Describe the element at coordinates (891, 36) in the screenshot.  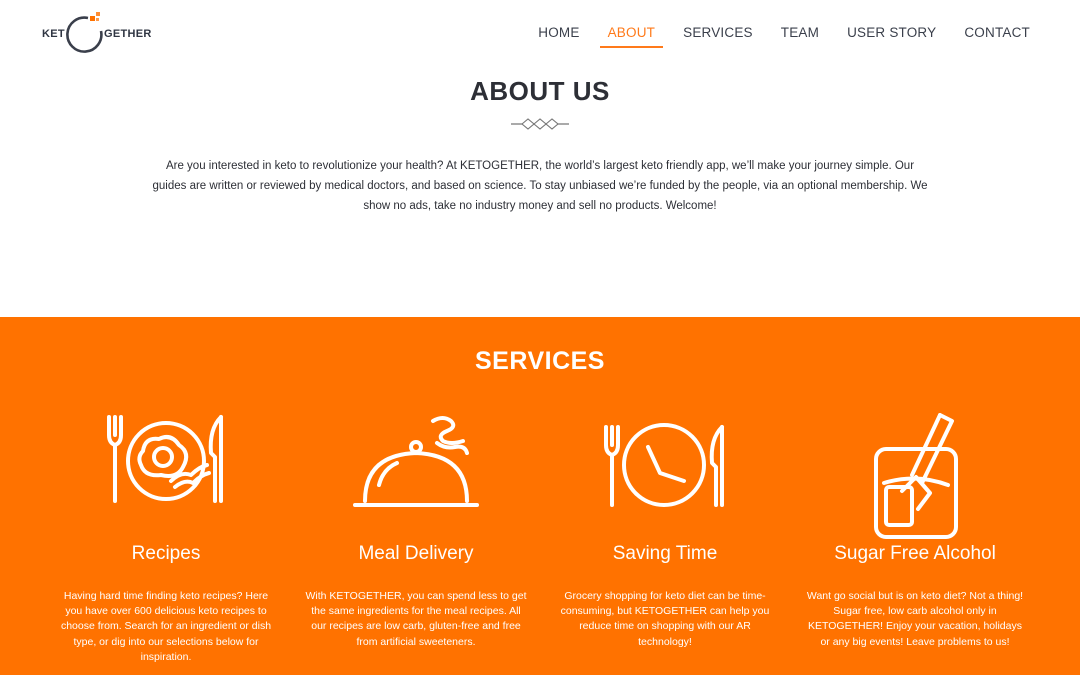
I see `nav-user-story: USER STORY` at that location.